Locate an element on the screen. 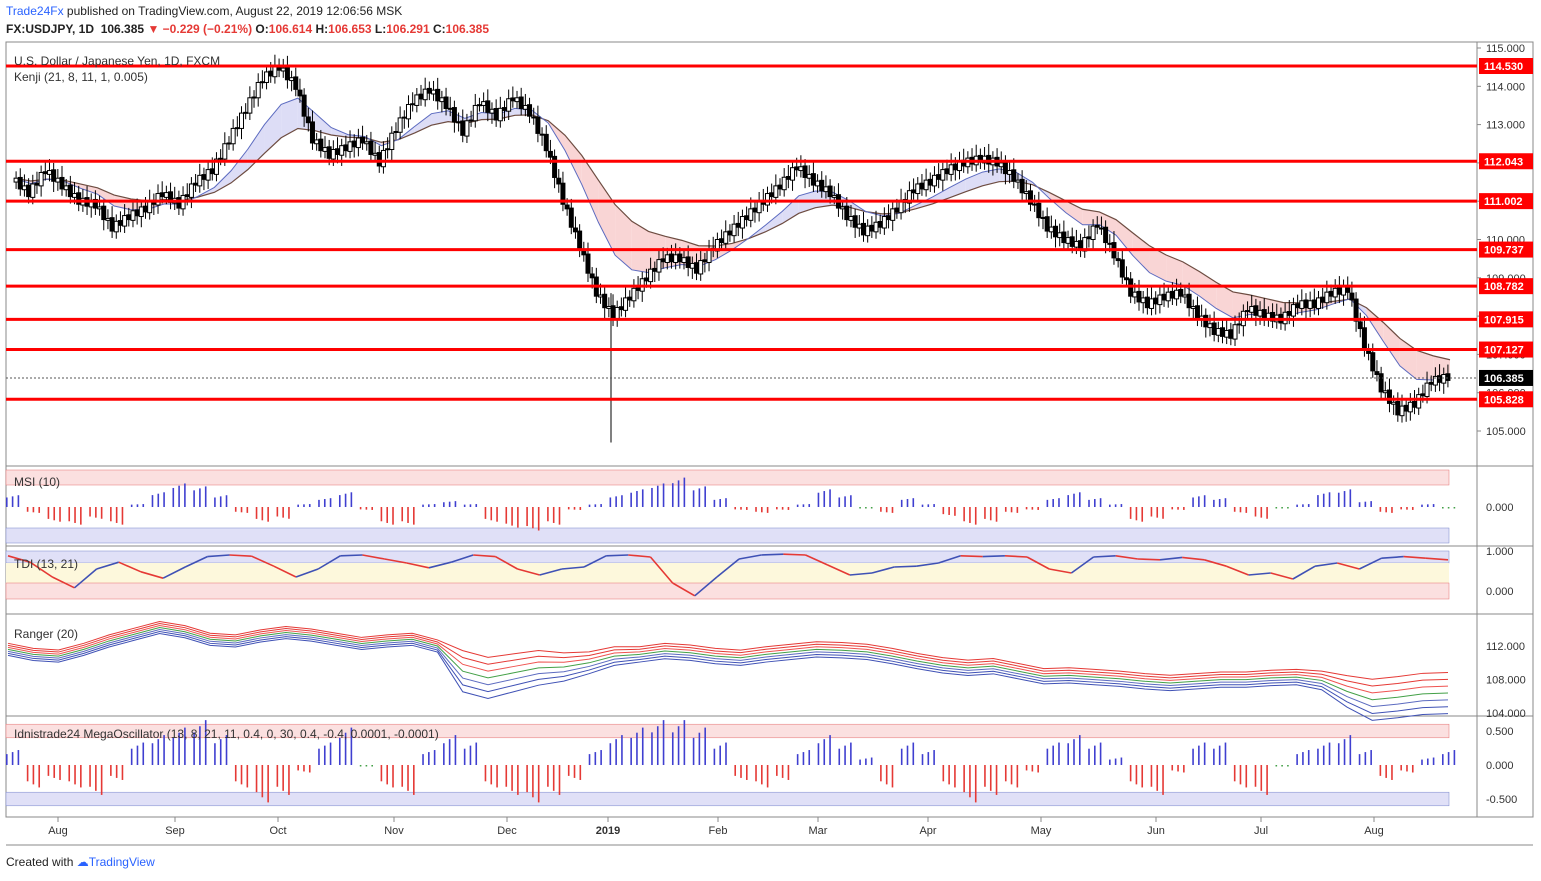 Image resolution: width=1541 pixels, height=881 pixels. tradingview-link: TradingView is located at coordinates (122, 862).